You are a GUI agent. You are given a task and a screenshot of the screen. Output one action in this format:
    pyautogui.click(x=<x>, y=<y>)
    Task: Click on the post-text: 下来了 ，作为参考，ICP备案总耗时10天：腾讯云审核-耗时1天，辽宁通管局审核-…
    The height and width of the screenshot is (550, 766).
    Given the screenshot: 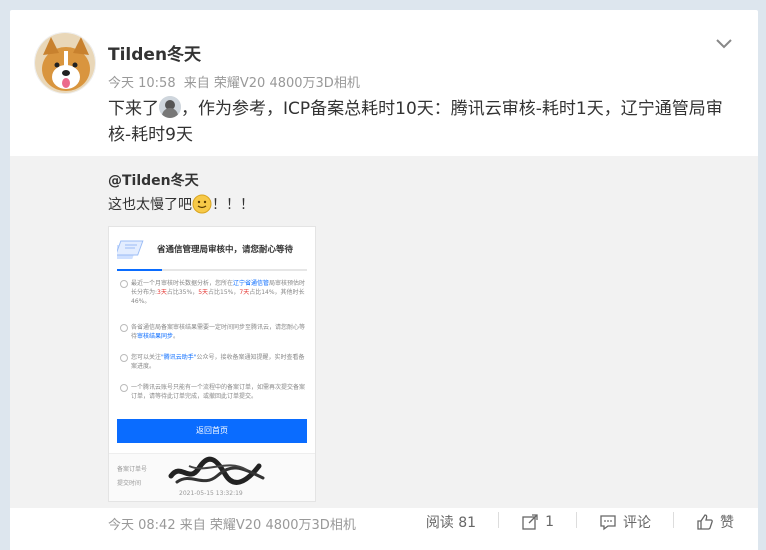 What is the action you would take?
    pyautogui.click(x=423, y=122)
    